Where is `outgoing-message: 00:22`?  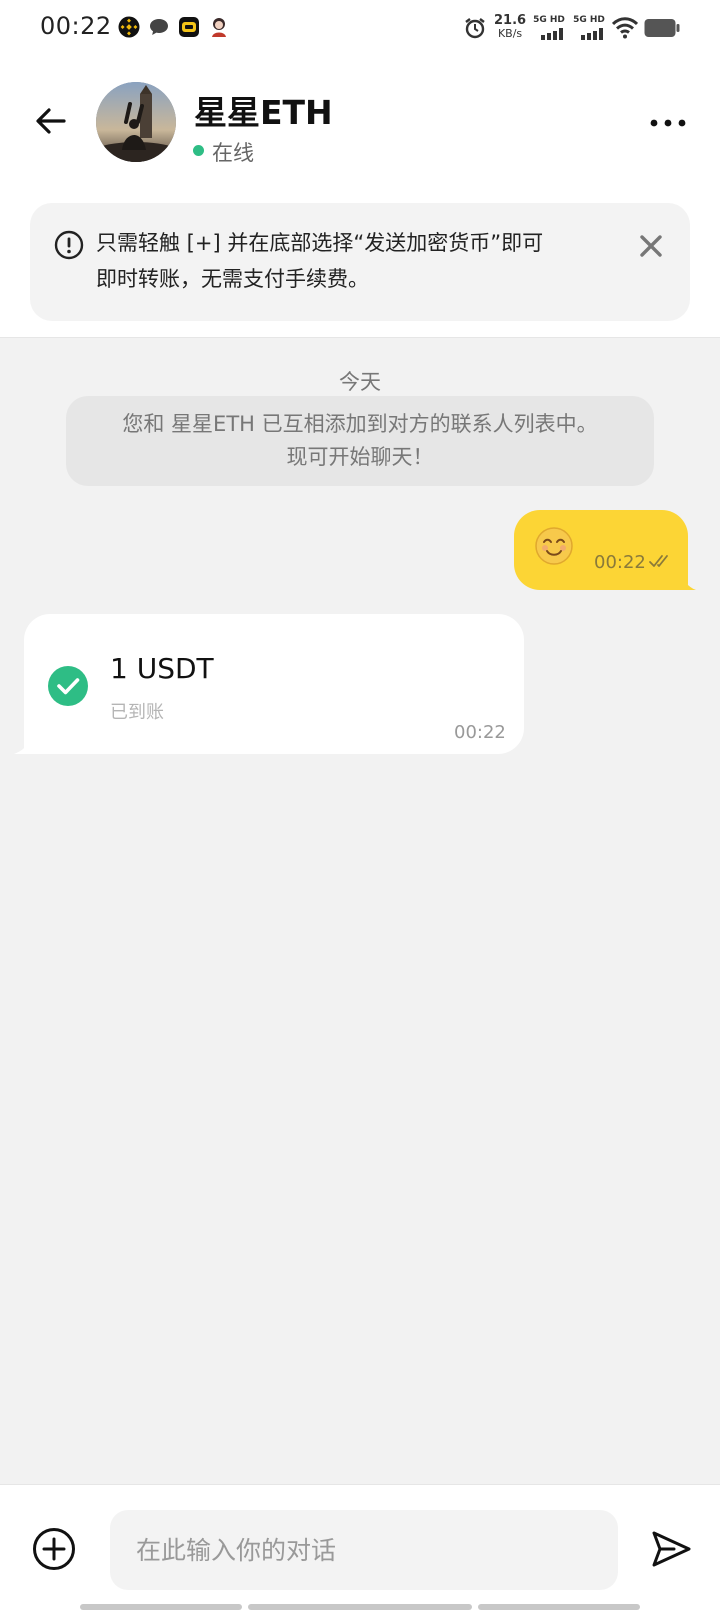
outgoing-message: 00:22 is located at coordinates (601, 550).